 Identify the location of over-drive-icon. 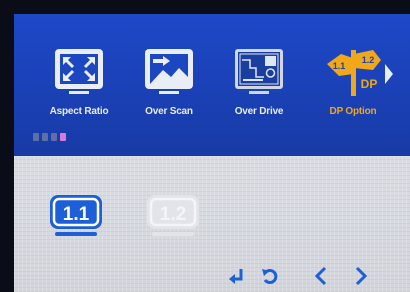
(259, 71).